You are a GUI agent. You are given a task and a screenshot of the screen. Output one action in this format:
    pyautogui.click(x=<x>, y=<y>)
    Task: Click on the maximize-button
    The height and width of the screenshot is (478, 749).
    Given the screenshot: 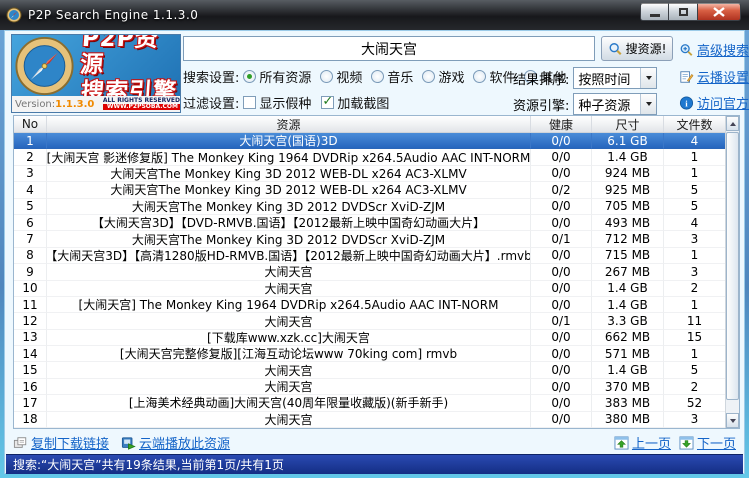 What is the action you would take?
    pyautogui.click(x=683, y=12)
    